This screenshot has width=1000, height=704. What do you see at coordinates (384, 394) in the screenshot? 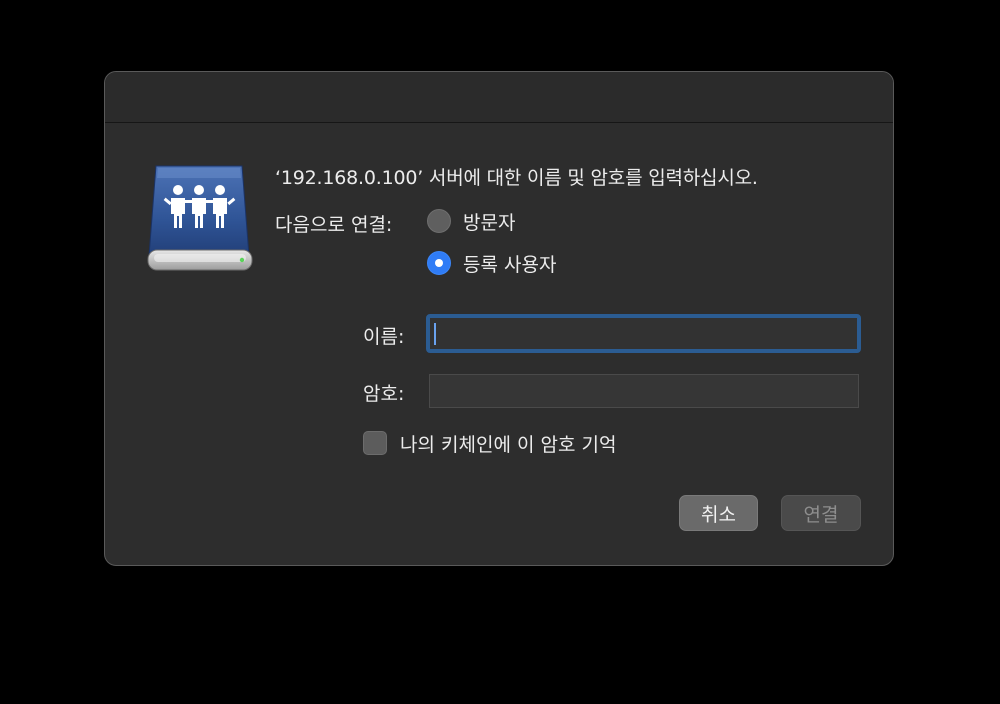
I see `password-label: 암호:` at bounding box center [384, 394].